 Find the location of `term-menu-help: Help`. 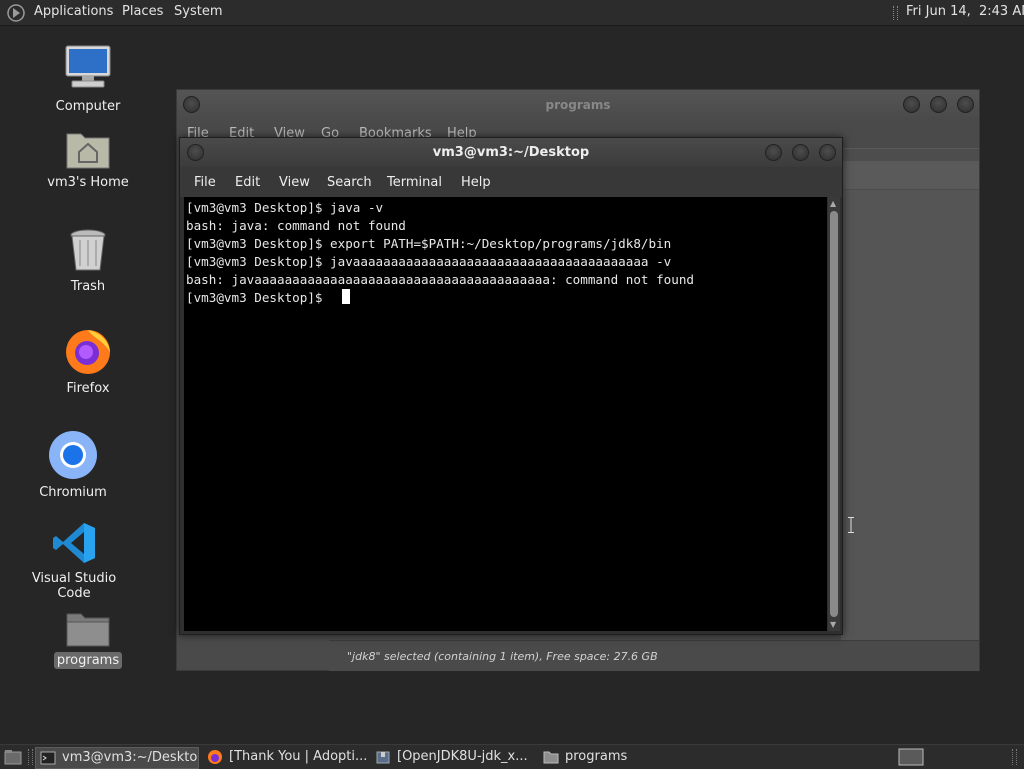

term-menu-help: Help is located at coordinates (476, 182).